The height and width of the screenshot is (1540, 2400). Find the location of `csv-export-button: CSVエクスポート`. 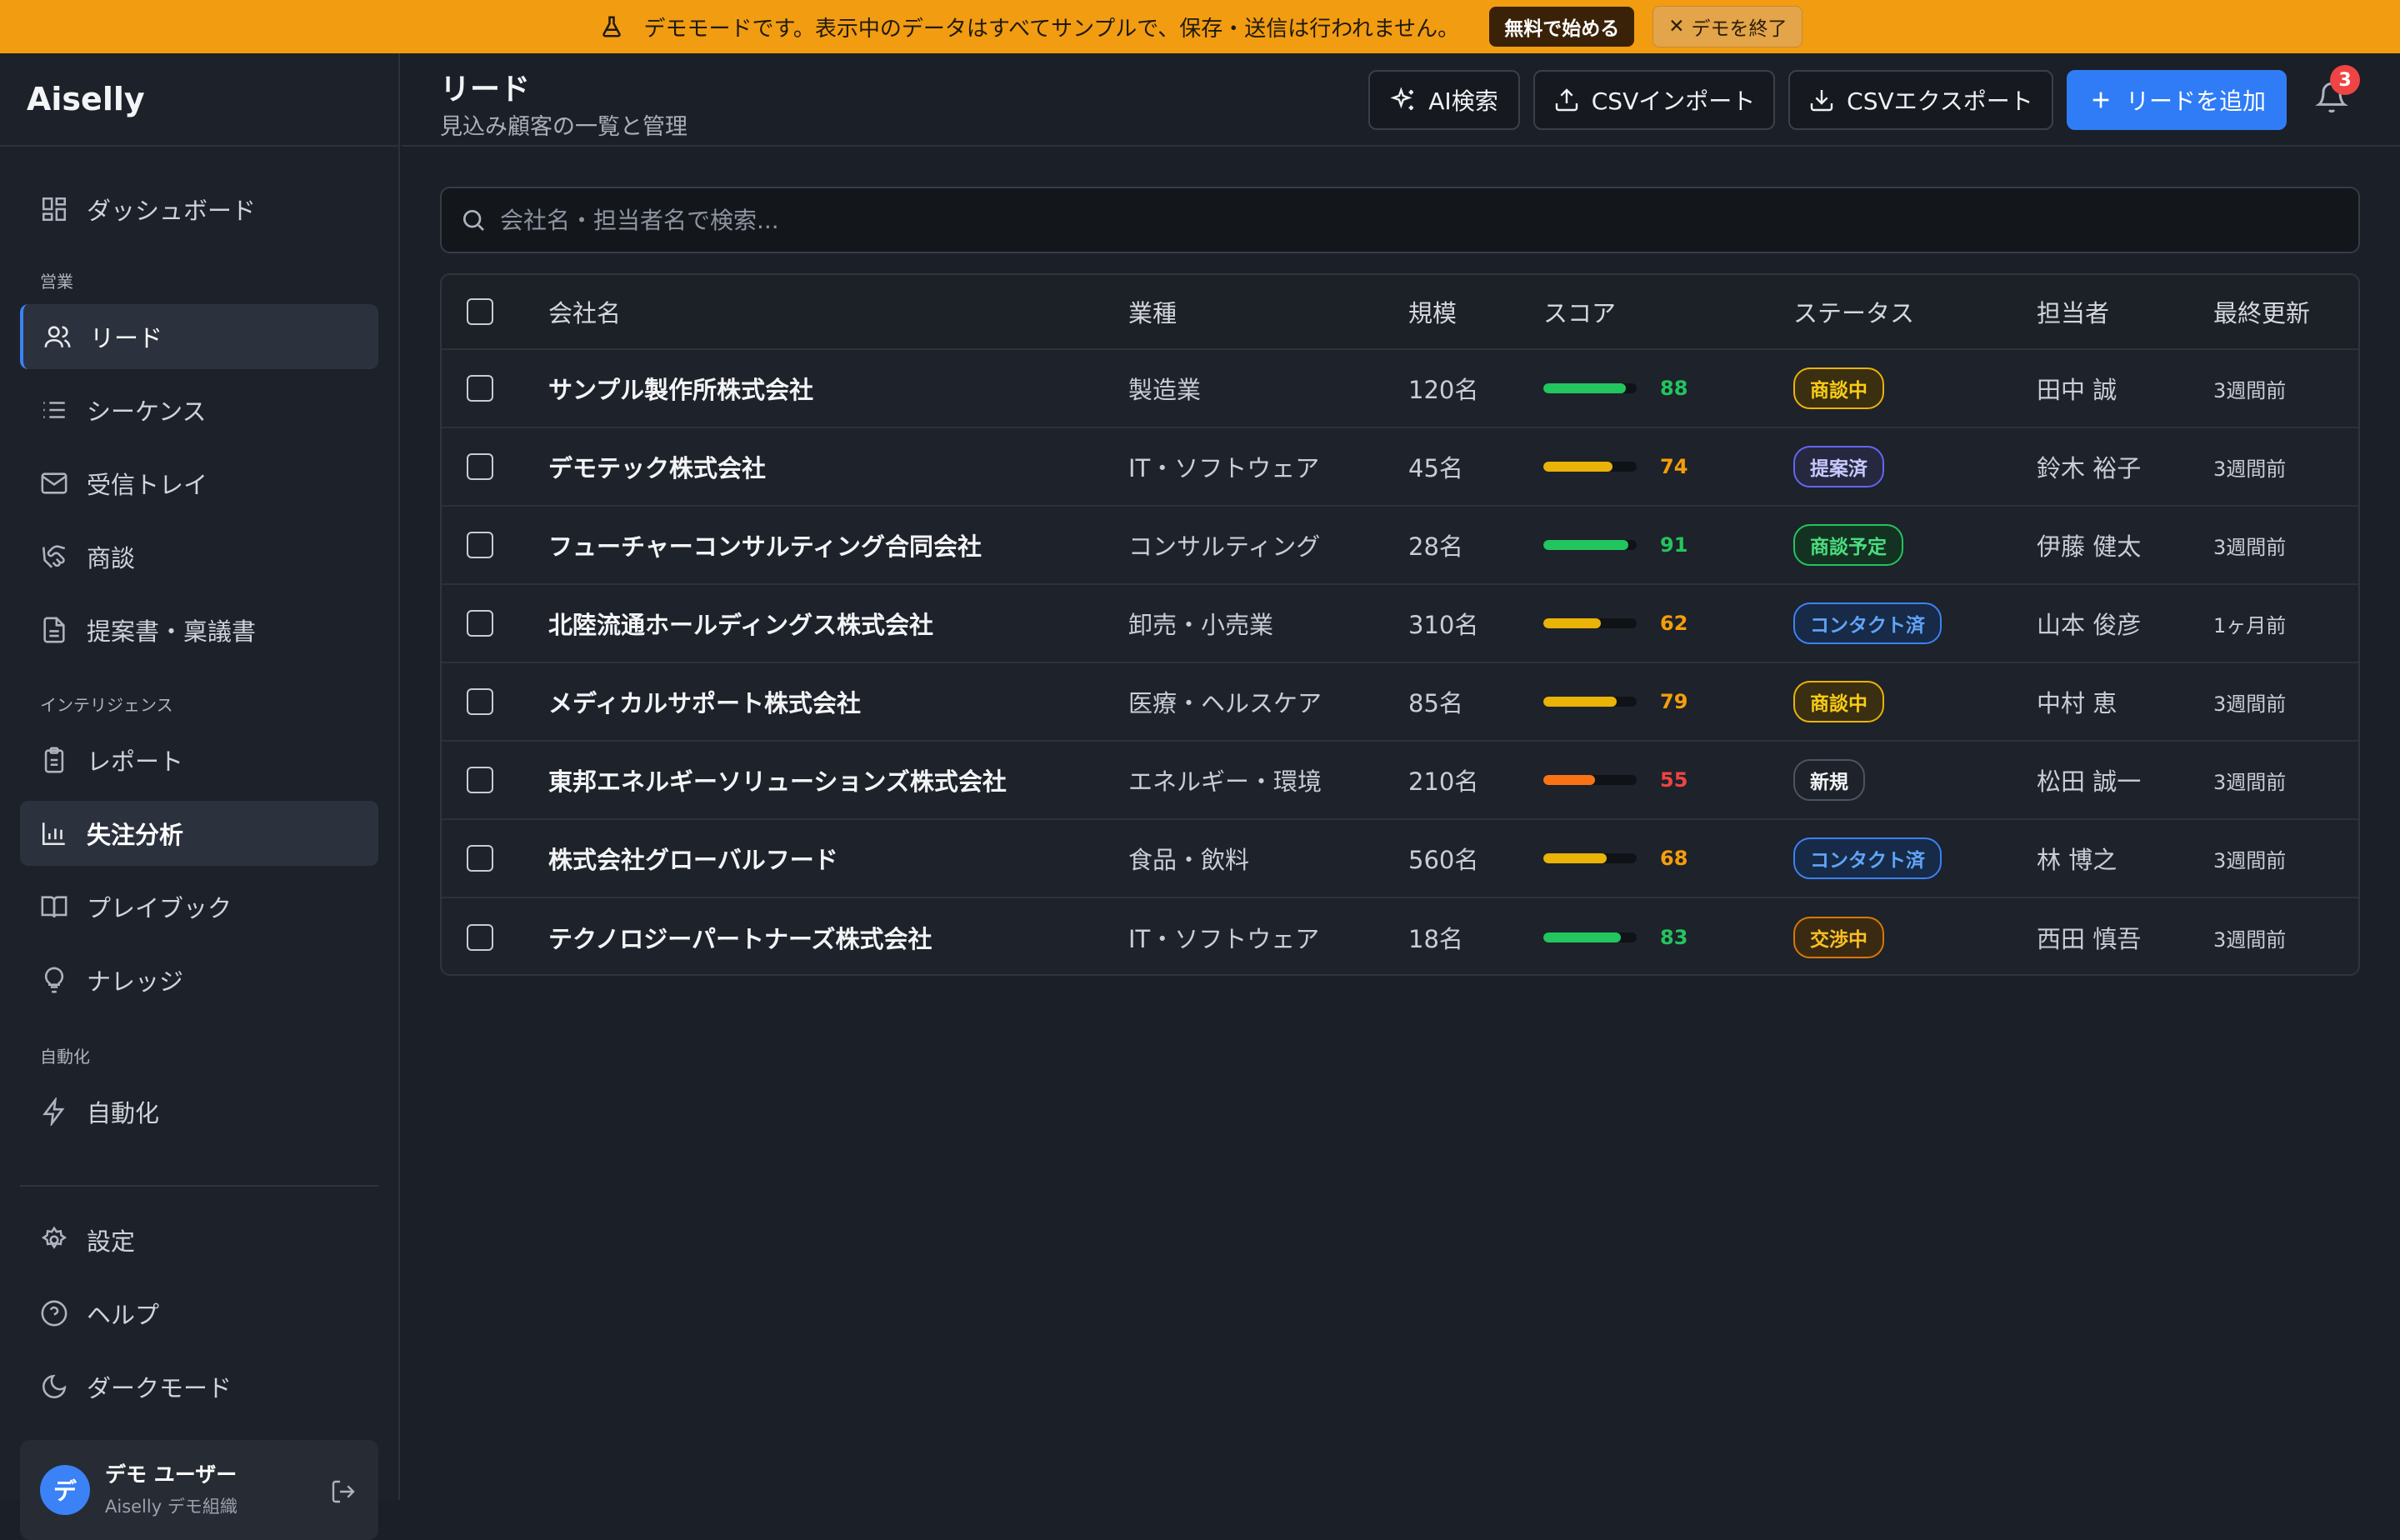

csv-export-button: CSVエクスポート is located at coordinates (1920, 100).